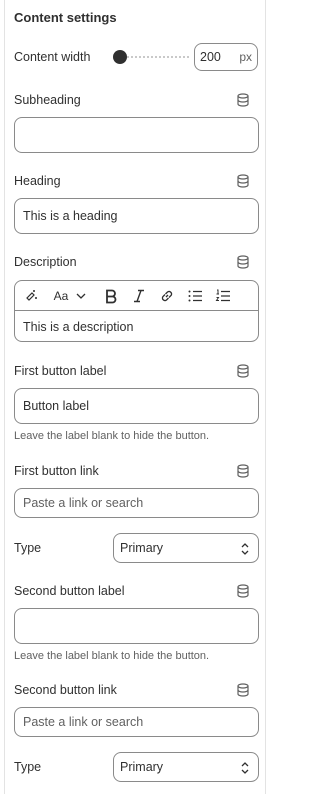 Image resolution: width=320 pixels, height=794 pixels. Describe the element at coordinates (142, 548) in the screenshot. I see `first-type-value: Primary` at that location.